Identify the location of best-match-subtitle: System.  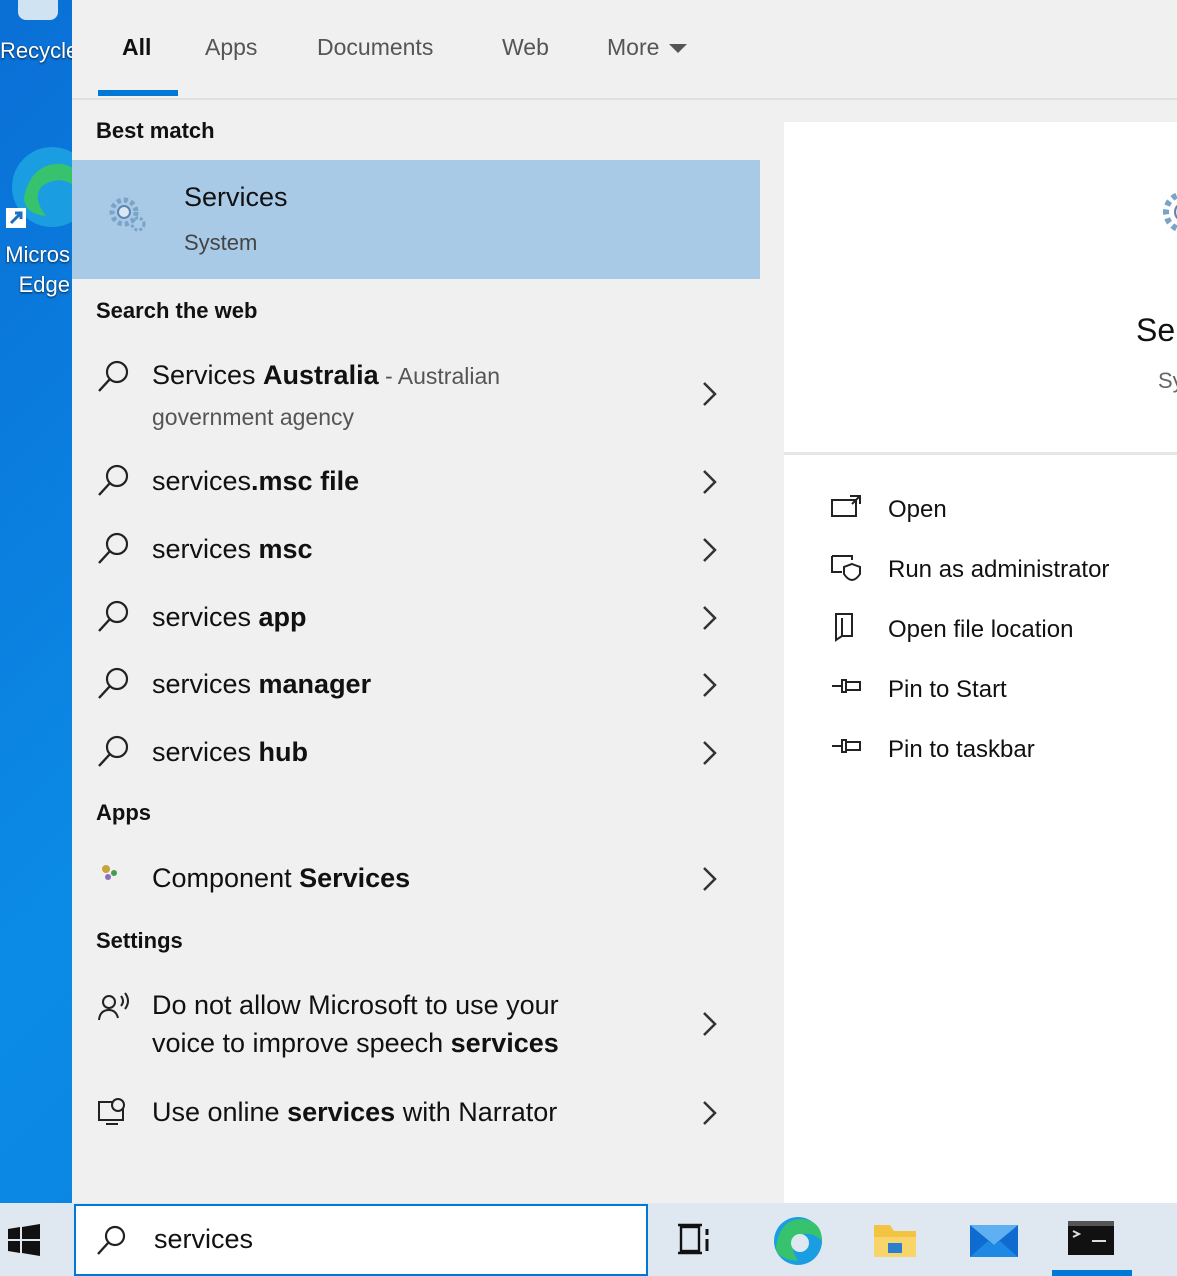
(221, 242).